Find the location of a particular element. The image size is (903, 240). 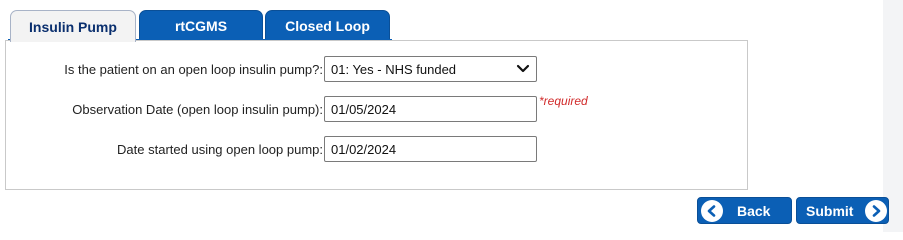

back-button: Back is located at coordinates (744, 210).